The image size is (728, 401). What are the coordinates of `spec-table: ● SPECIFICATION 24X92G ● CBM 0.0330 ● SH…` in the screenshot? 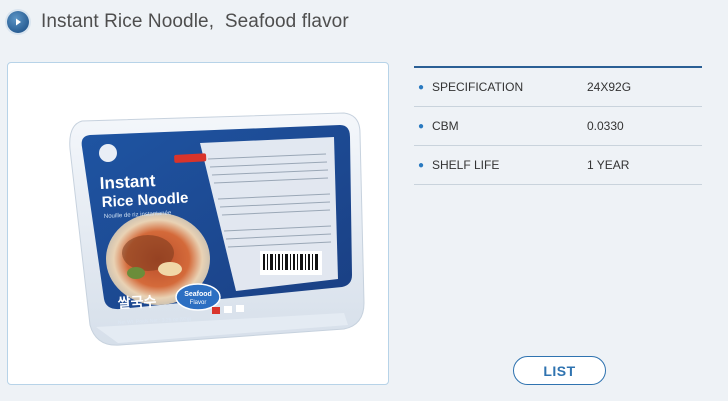 It's located at (558, 125).